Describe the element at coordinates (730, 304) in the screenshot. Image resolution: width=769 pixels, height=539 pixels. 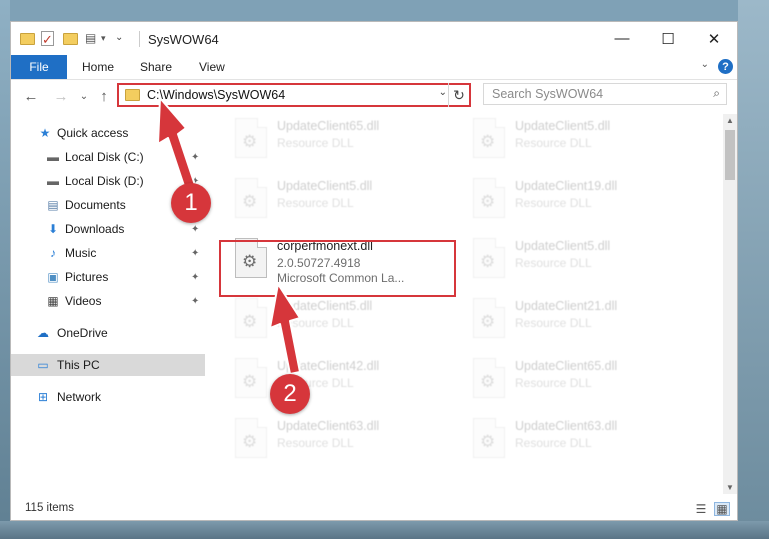
I see `vertical-scrollbar: ▲ ▼` at that location.